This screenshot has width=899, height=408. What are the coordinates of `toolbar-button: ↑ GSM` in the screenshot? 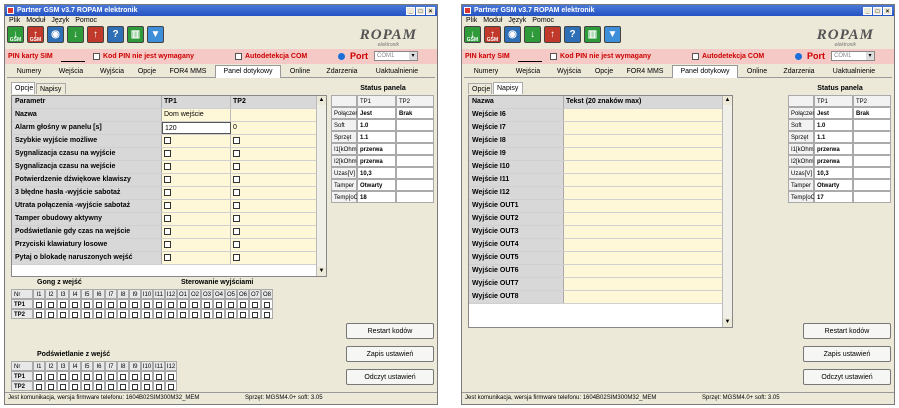 It's located at (492, 34).